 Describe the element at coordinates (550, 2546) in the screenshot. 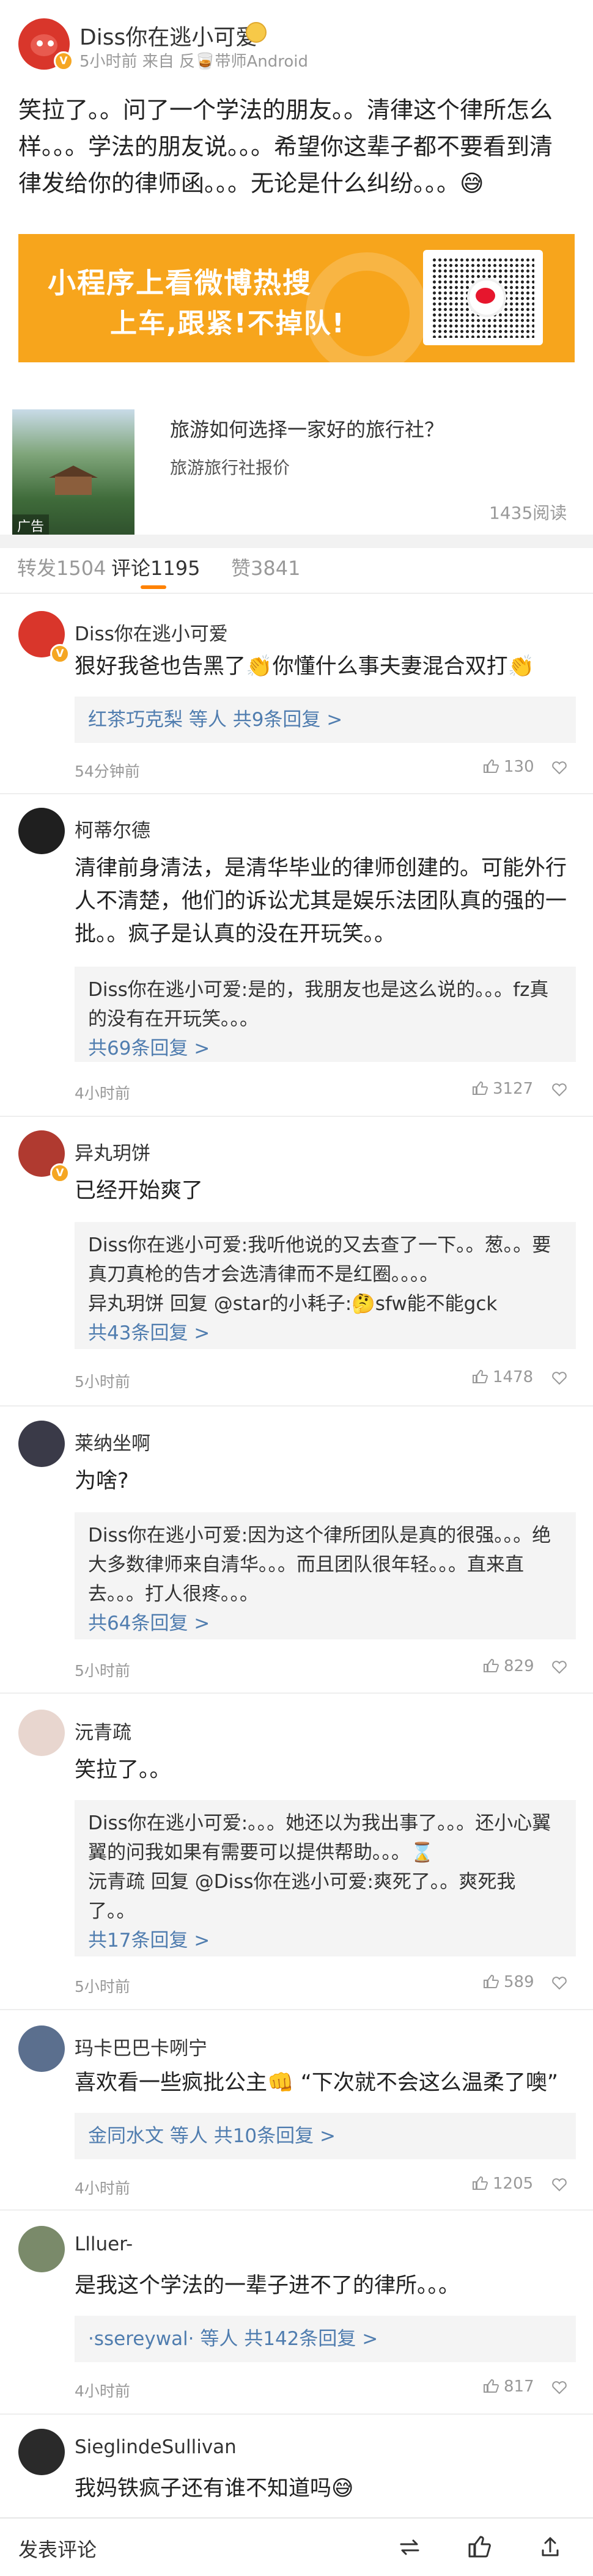

I see `share-icon` at that location.